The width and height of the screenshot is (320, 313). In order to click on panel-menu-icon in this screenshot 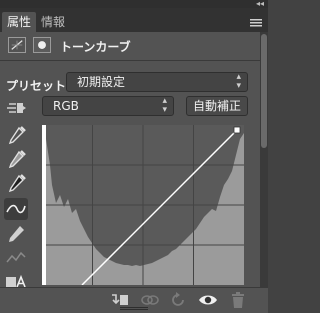, I will do `click(256, 23)`.